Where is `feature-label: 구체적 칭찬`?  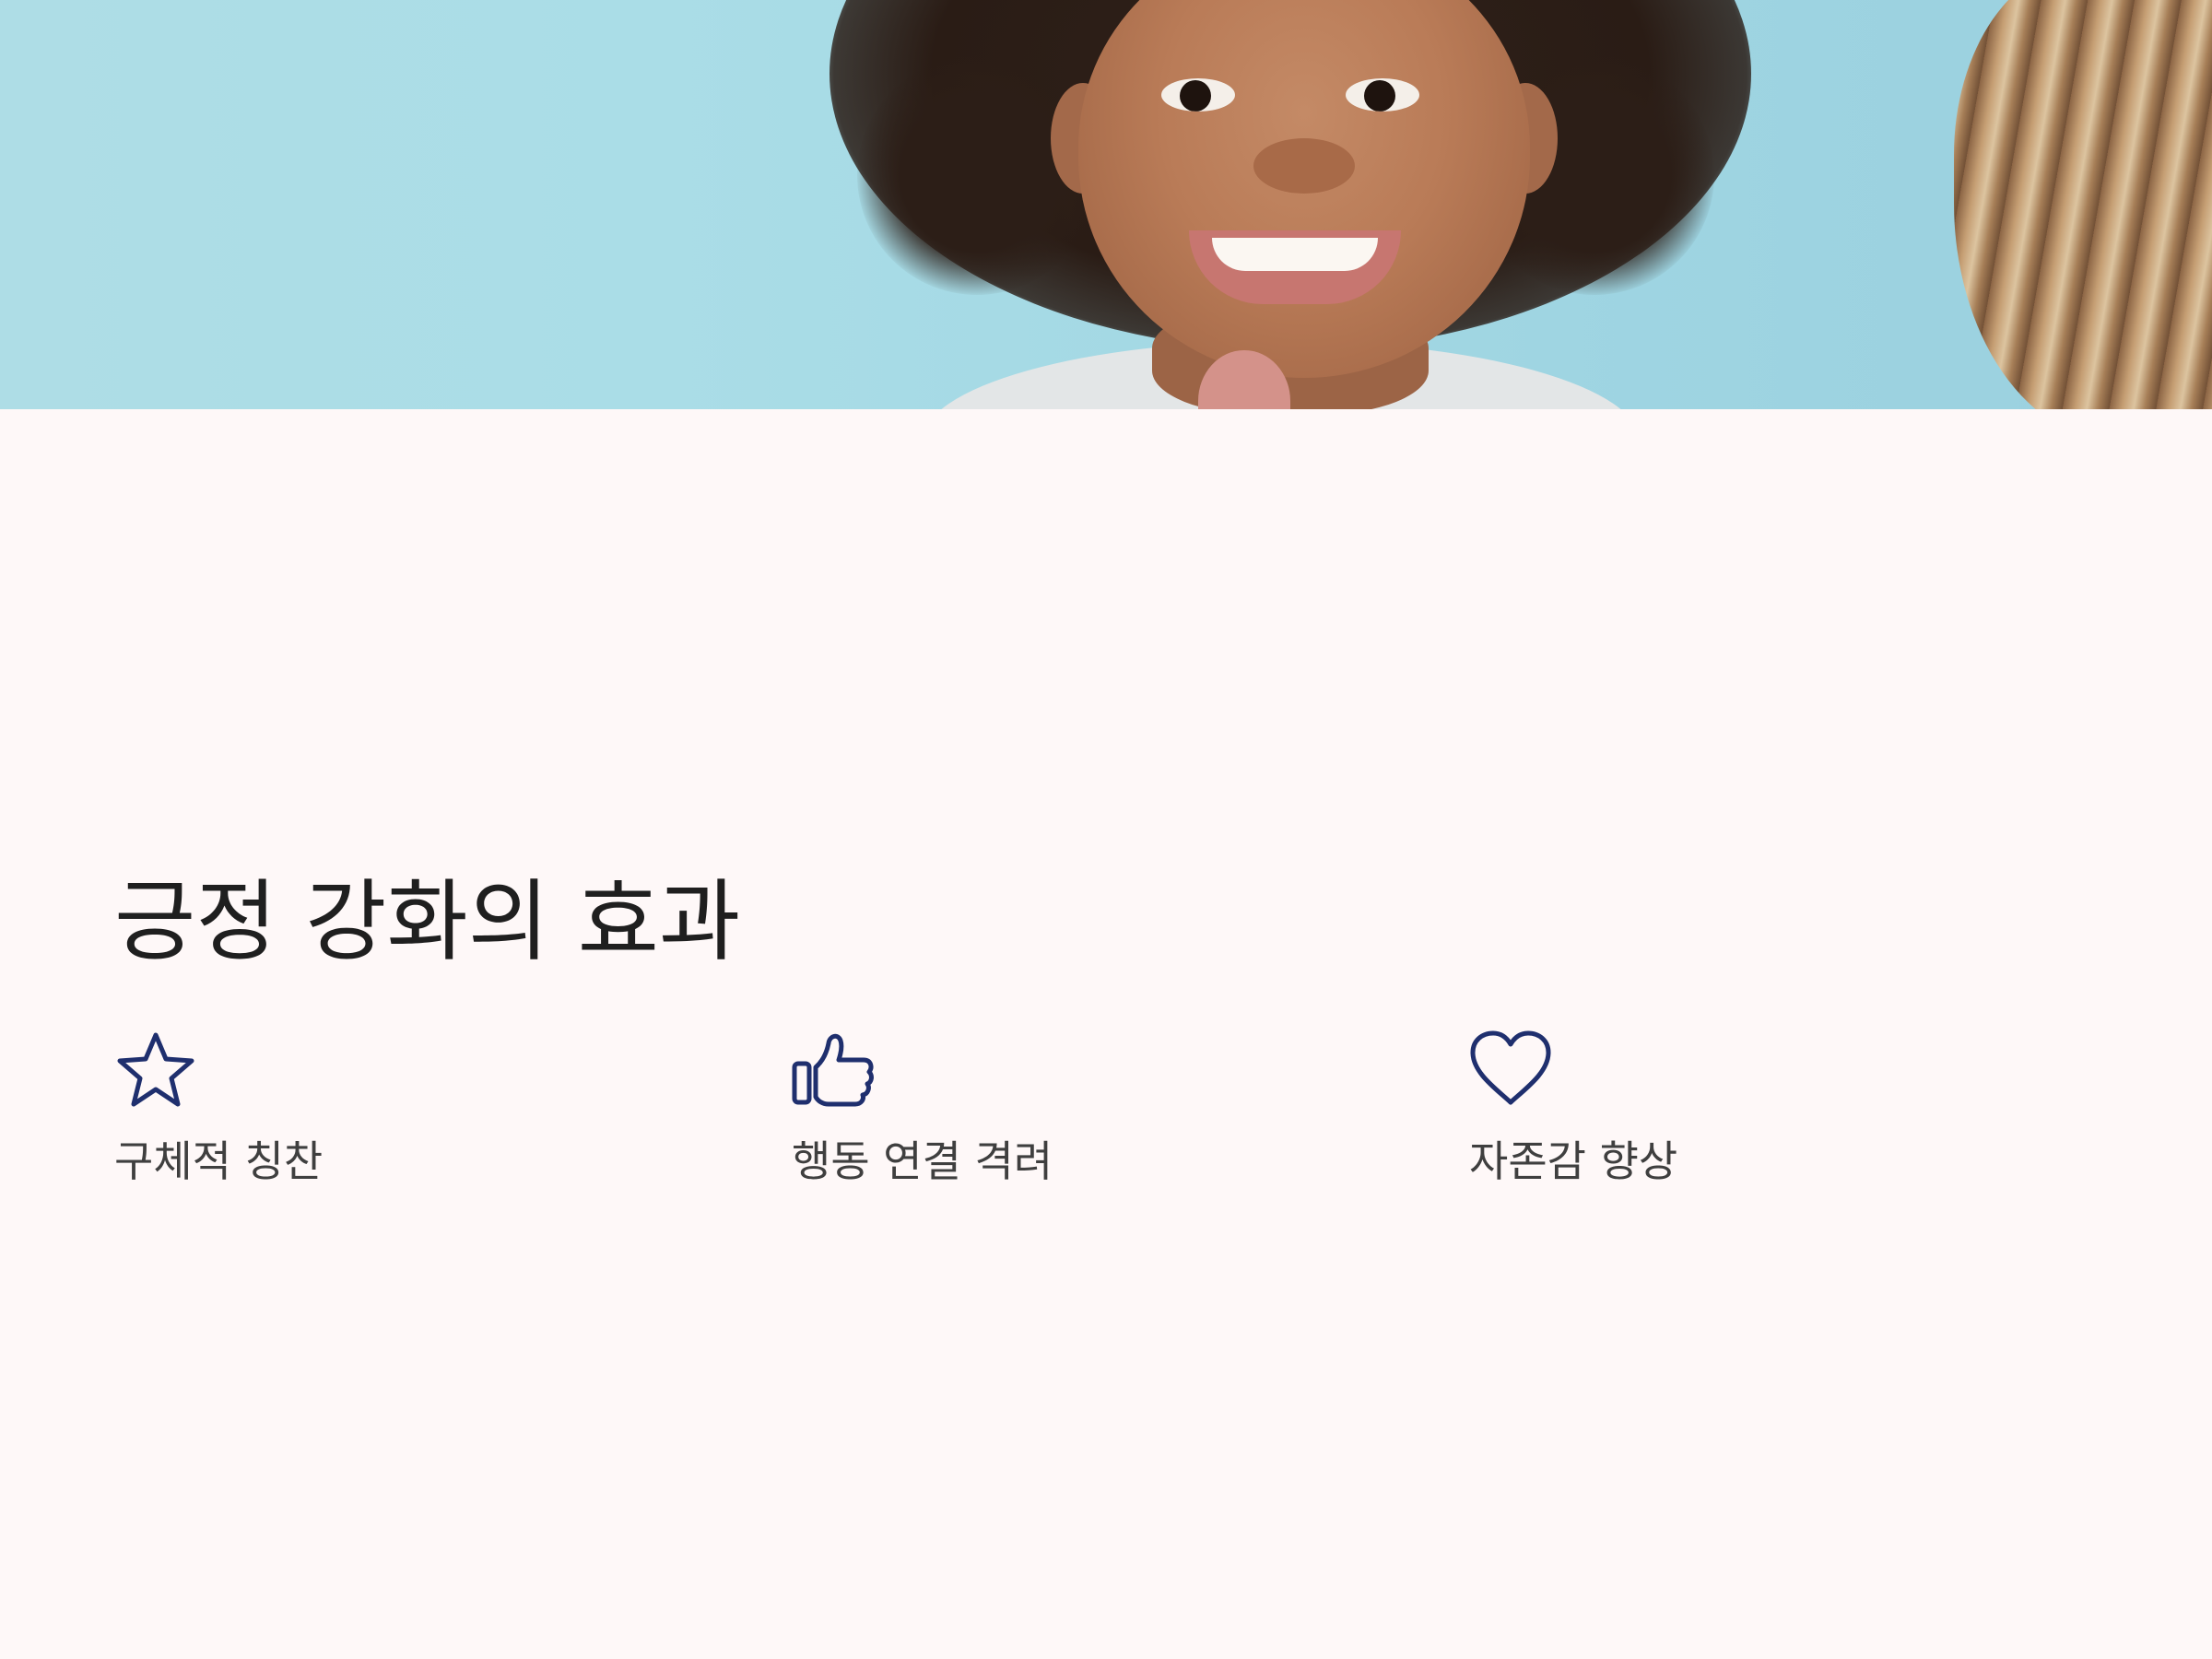
feature-label: 구체적 칭찬 is located at coordinates (219, 1161).